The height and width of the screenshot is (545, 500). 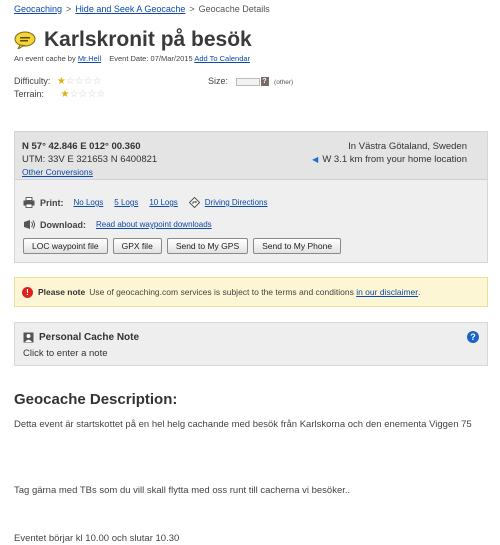 What do you see at coordinates (25, 40) in the screenshot?
I see `event-cache-icon` at bounding box center [25, 40].